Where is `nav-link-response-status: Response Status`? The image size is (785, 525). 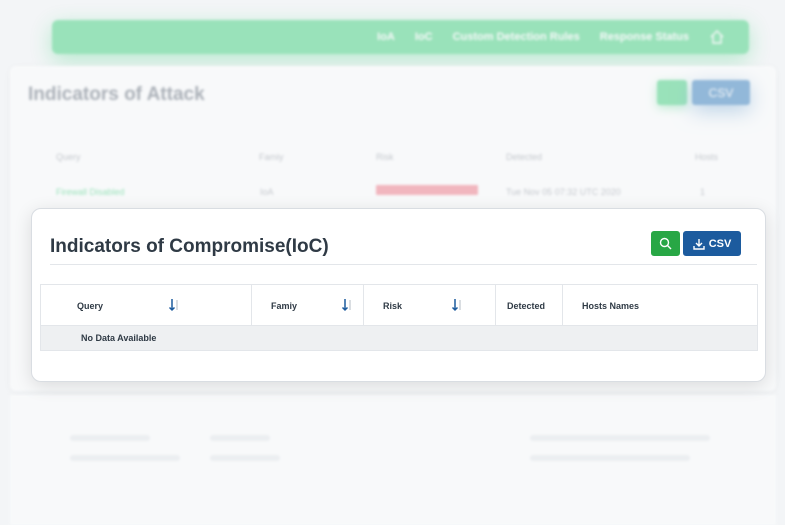
nav-link-response-status: Response Status is located at coordinates (644, 37).